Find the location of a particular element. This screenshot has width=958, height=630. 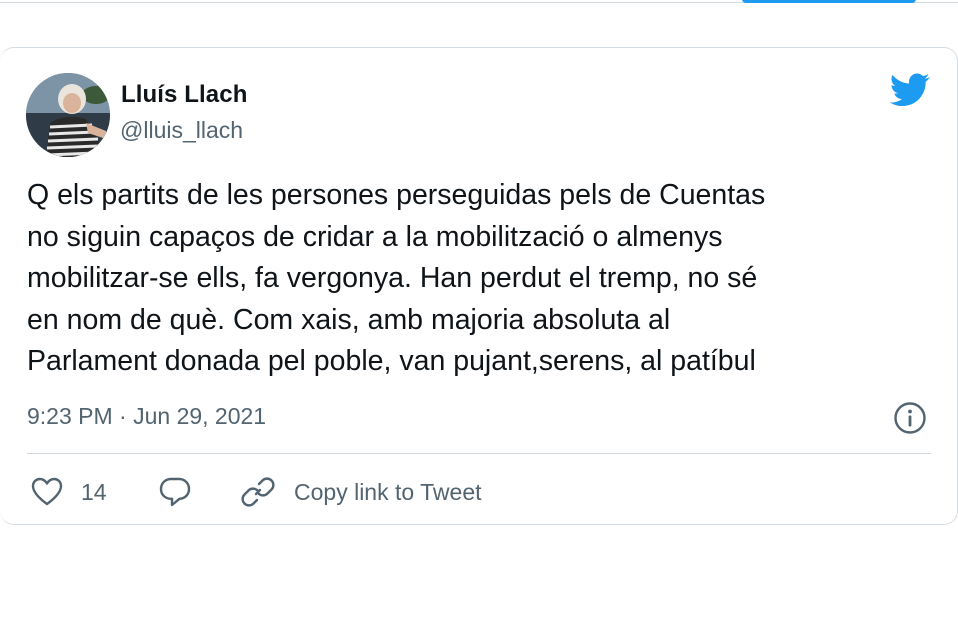

reply-button is located at coordinates (175, 492).